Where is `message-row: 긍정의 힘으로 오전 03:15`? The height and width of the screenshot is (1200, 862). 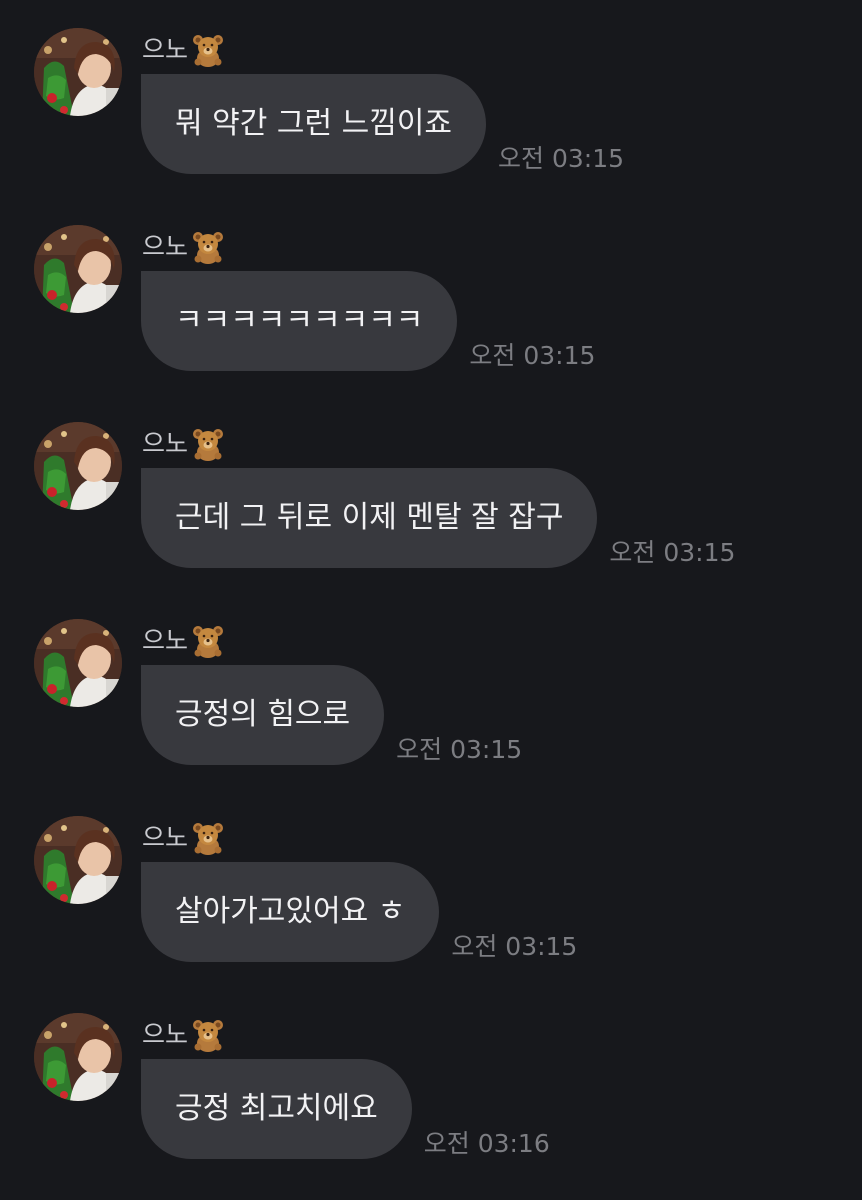 message-row: 긍정의 힘으로 오전 03:15 is located at coordinates (331, 715).